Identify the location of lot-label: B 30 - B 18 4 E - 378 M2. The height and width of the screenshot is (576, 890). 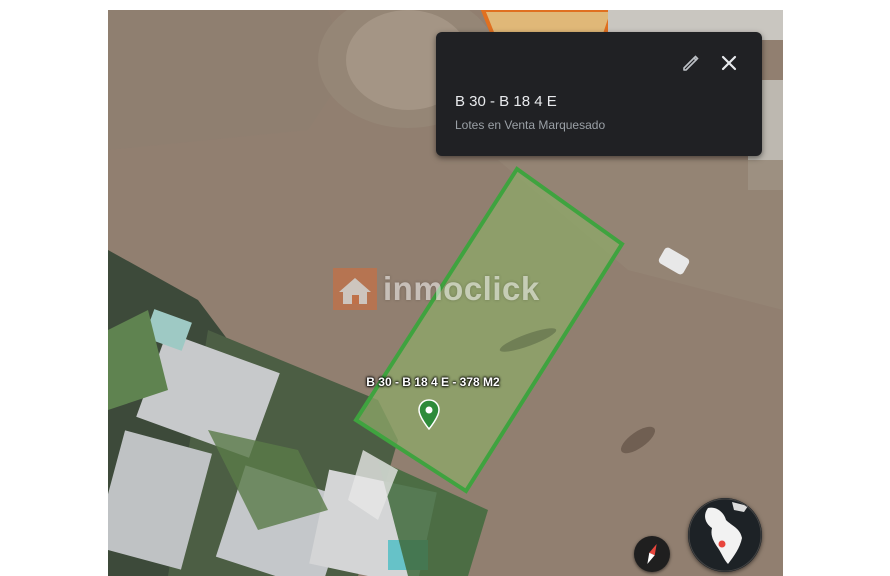
(433, 382).